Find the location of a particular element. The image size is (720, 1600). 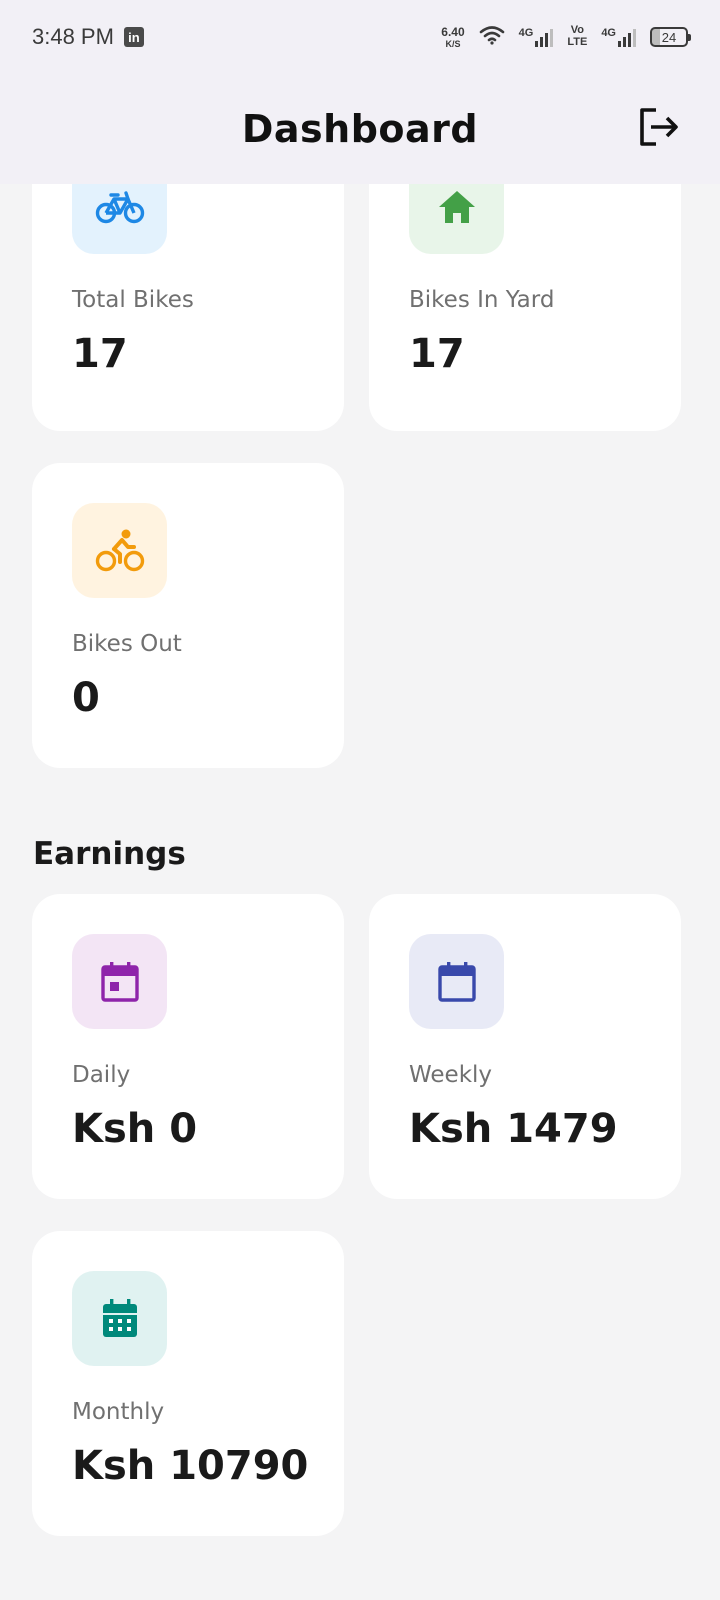

bikes-in-yard-label: Bikes In Yard is located at coordinates (482, 300).